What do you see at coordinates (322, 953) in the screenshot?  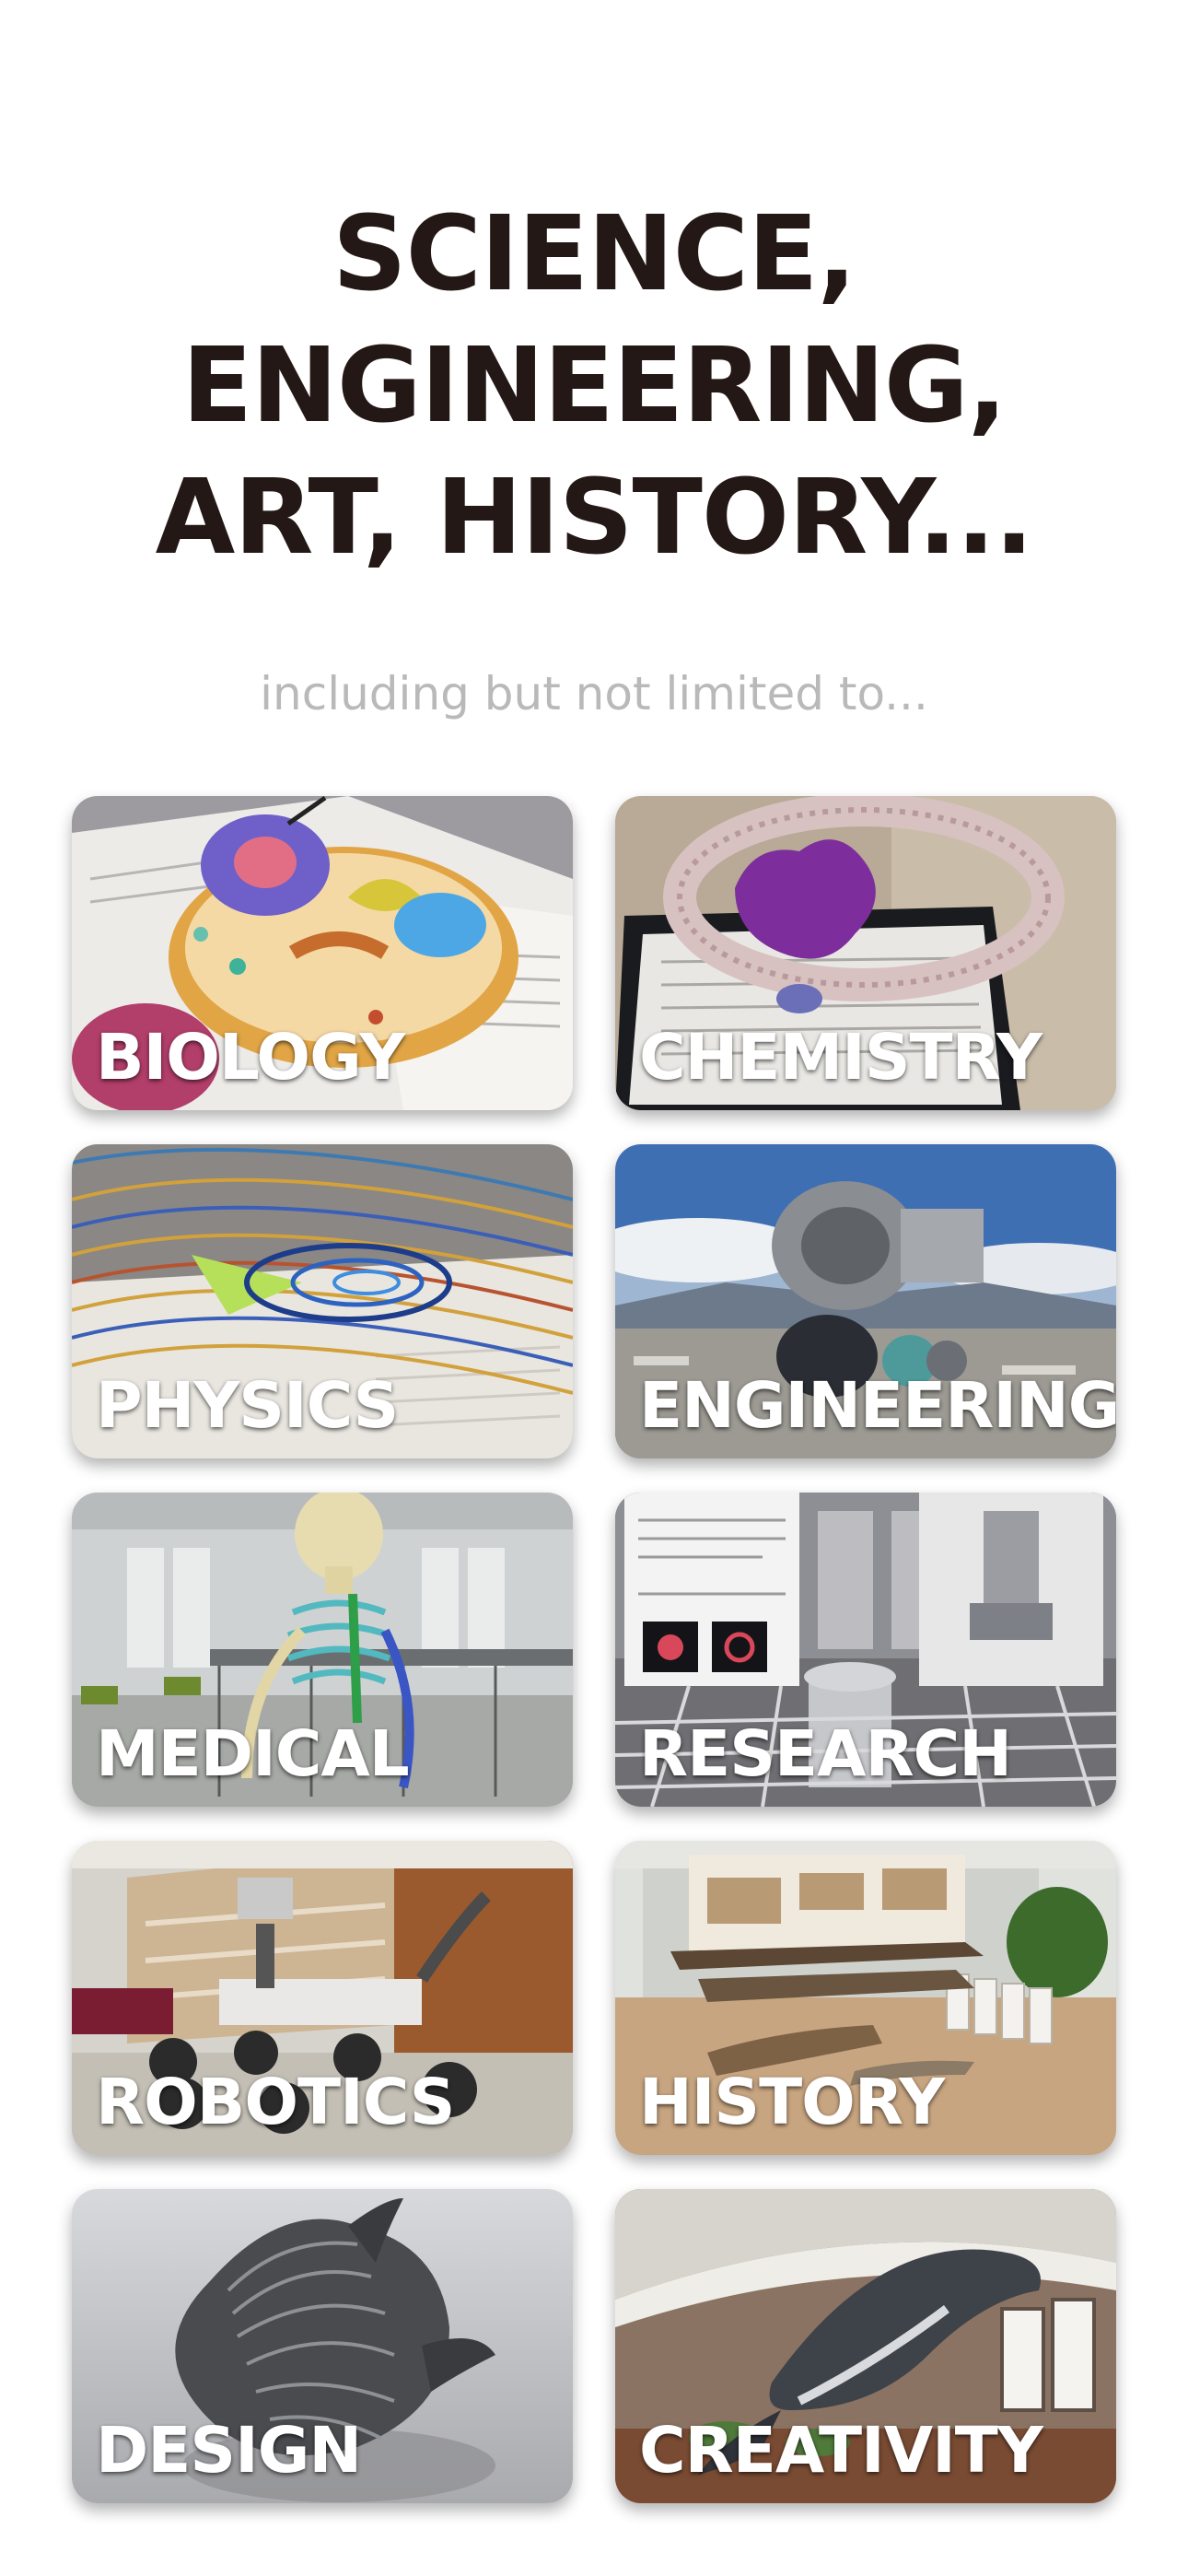 I see `category-card-biology: BIOLOGY` at bounding box center [322, 953].